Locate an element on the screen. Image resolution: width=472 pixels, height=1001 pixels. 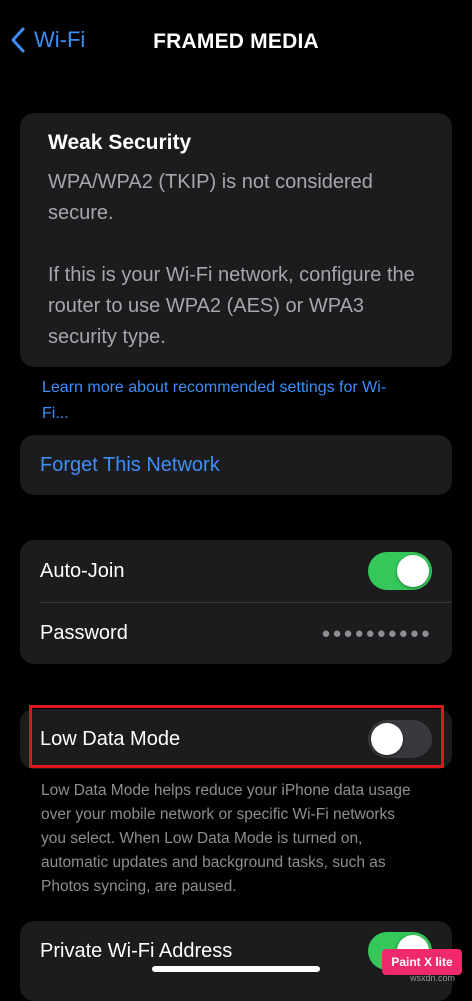
join-settings-group: Auto-Join Password ●●●●●●●●●● is located at coordinates (236, 602).